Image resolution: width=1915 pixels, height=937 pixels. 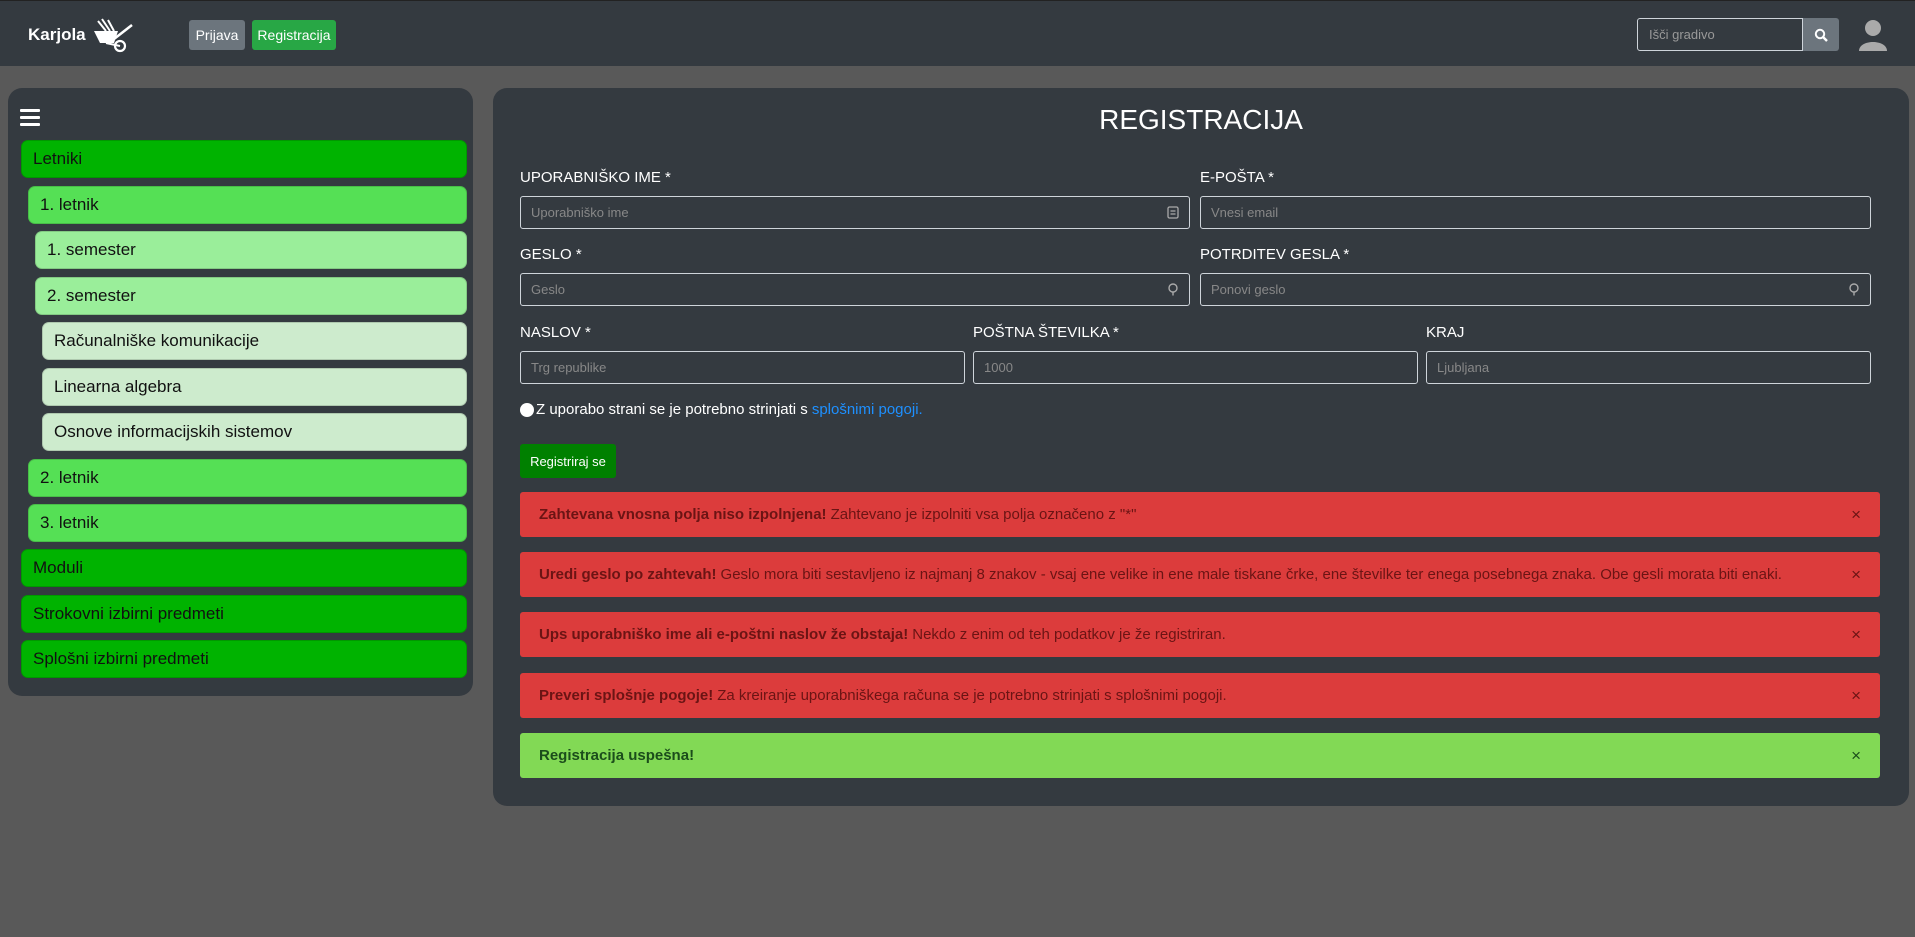 What do you see at coordinates (855, 289) in the screenshot?
I see `password-field: Geslo` at bounding box center [855, 289].